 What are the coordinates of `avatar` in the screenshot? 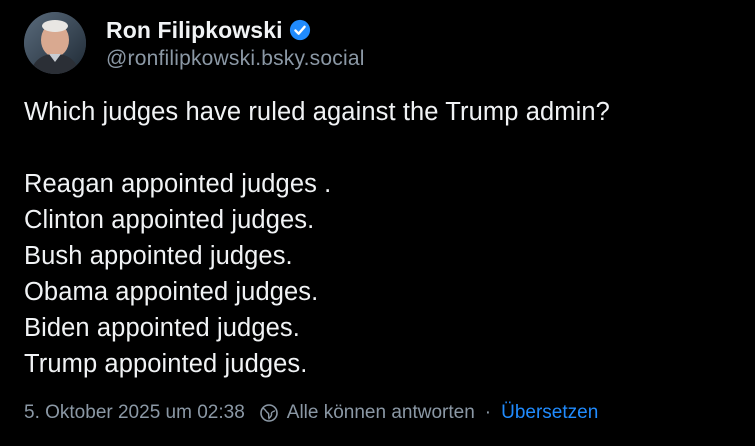 It's located at (55, 43).